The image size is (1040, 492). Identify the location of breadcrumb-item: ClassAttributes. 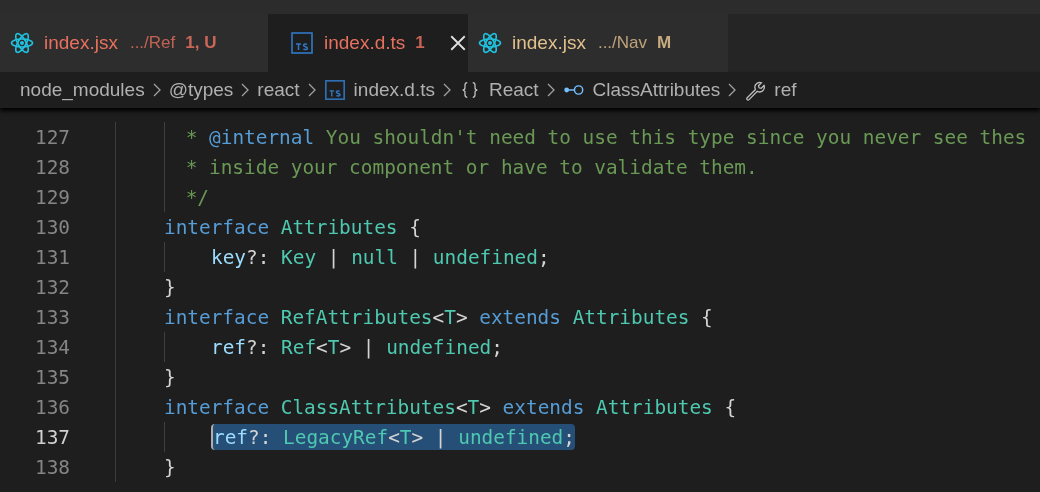
(656, 90).